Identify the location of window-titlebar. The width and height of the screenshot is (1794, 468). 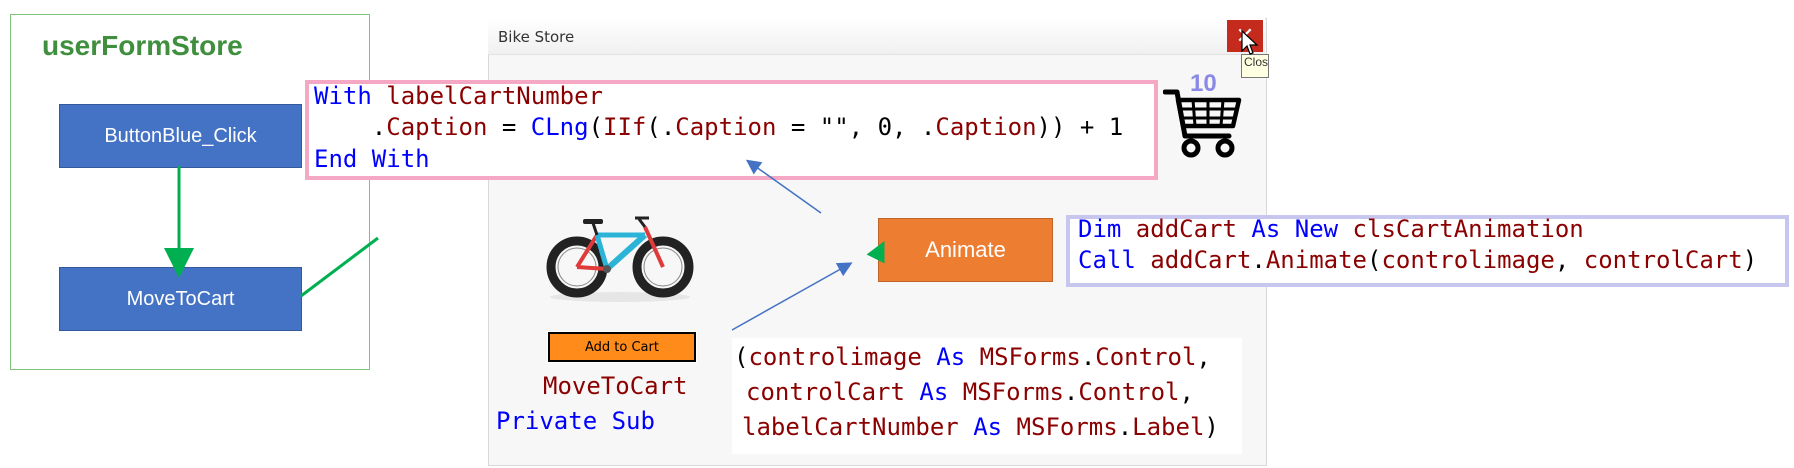
(876, 36).